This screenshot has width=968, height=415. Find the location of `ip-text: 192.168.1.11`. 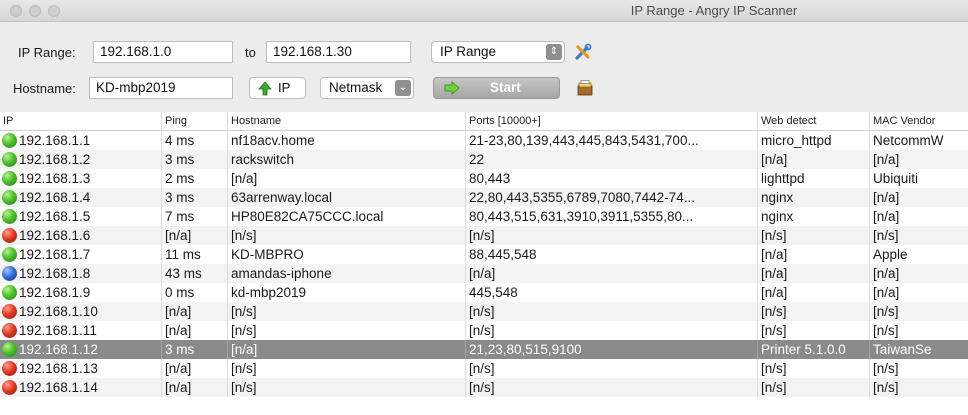

ip-text: 192.168.1.11 is located at coordinates (58, 330).